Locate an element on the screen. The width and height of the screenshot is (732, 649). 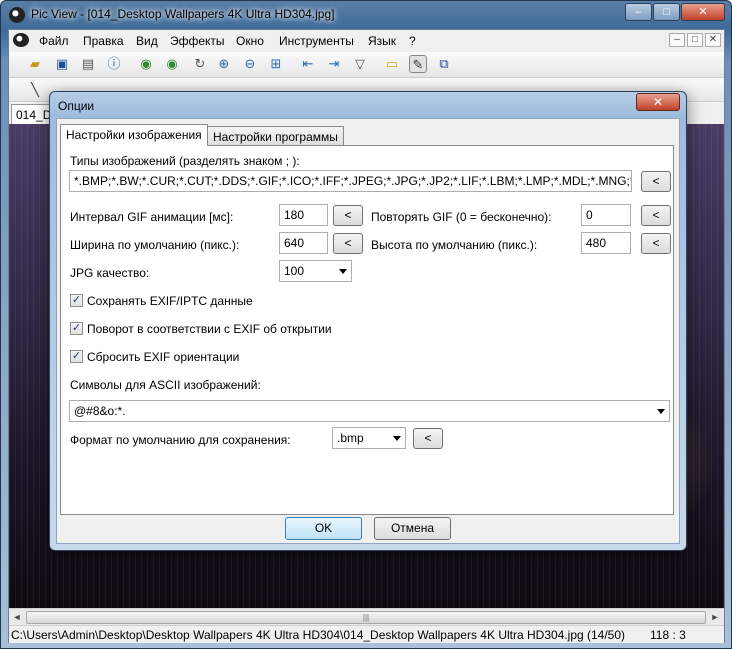
menu-help: ? is located at coordinates (412, 41).